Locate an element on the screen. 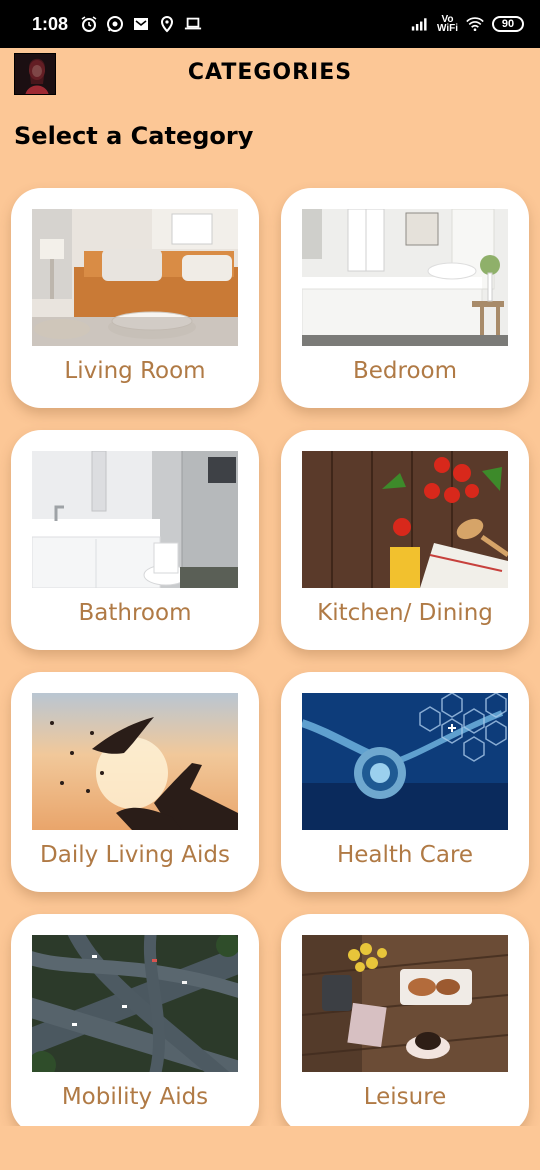 Image resolution: width=540 pixels, height=1170 pixels. category-card-living-room: Living Room is located at coordinates (135, 298).